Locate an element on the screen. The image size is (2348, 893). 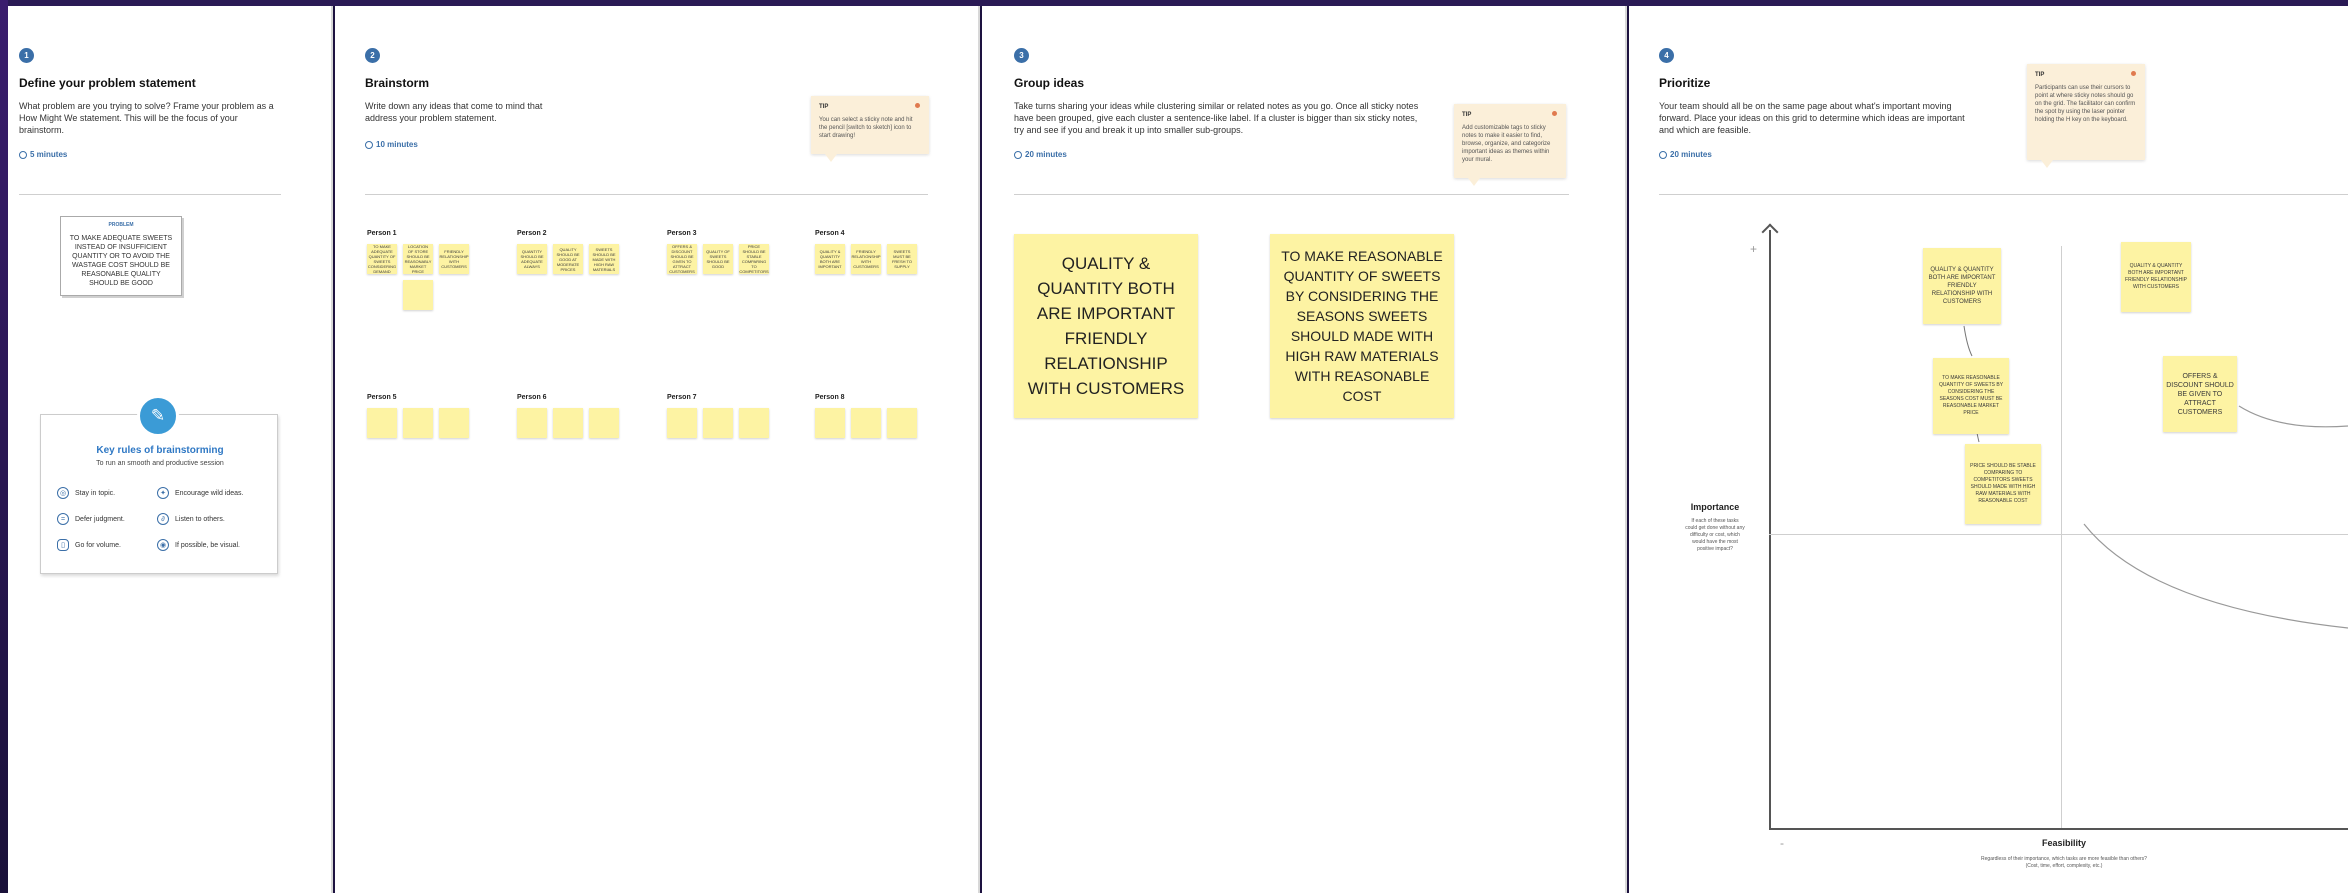
person-label: Person 4 is located at coordinates (830, 233).